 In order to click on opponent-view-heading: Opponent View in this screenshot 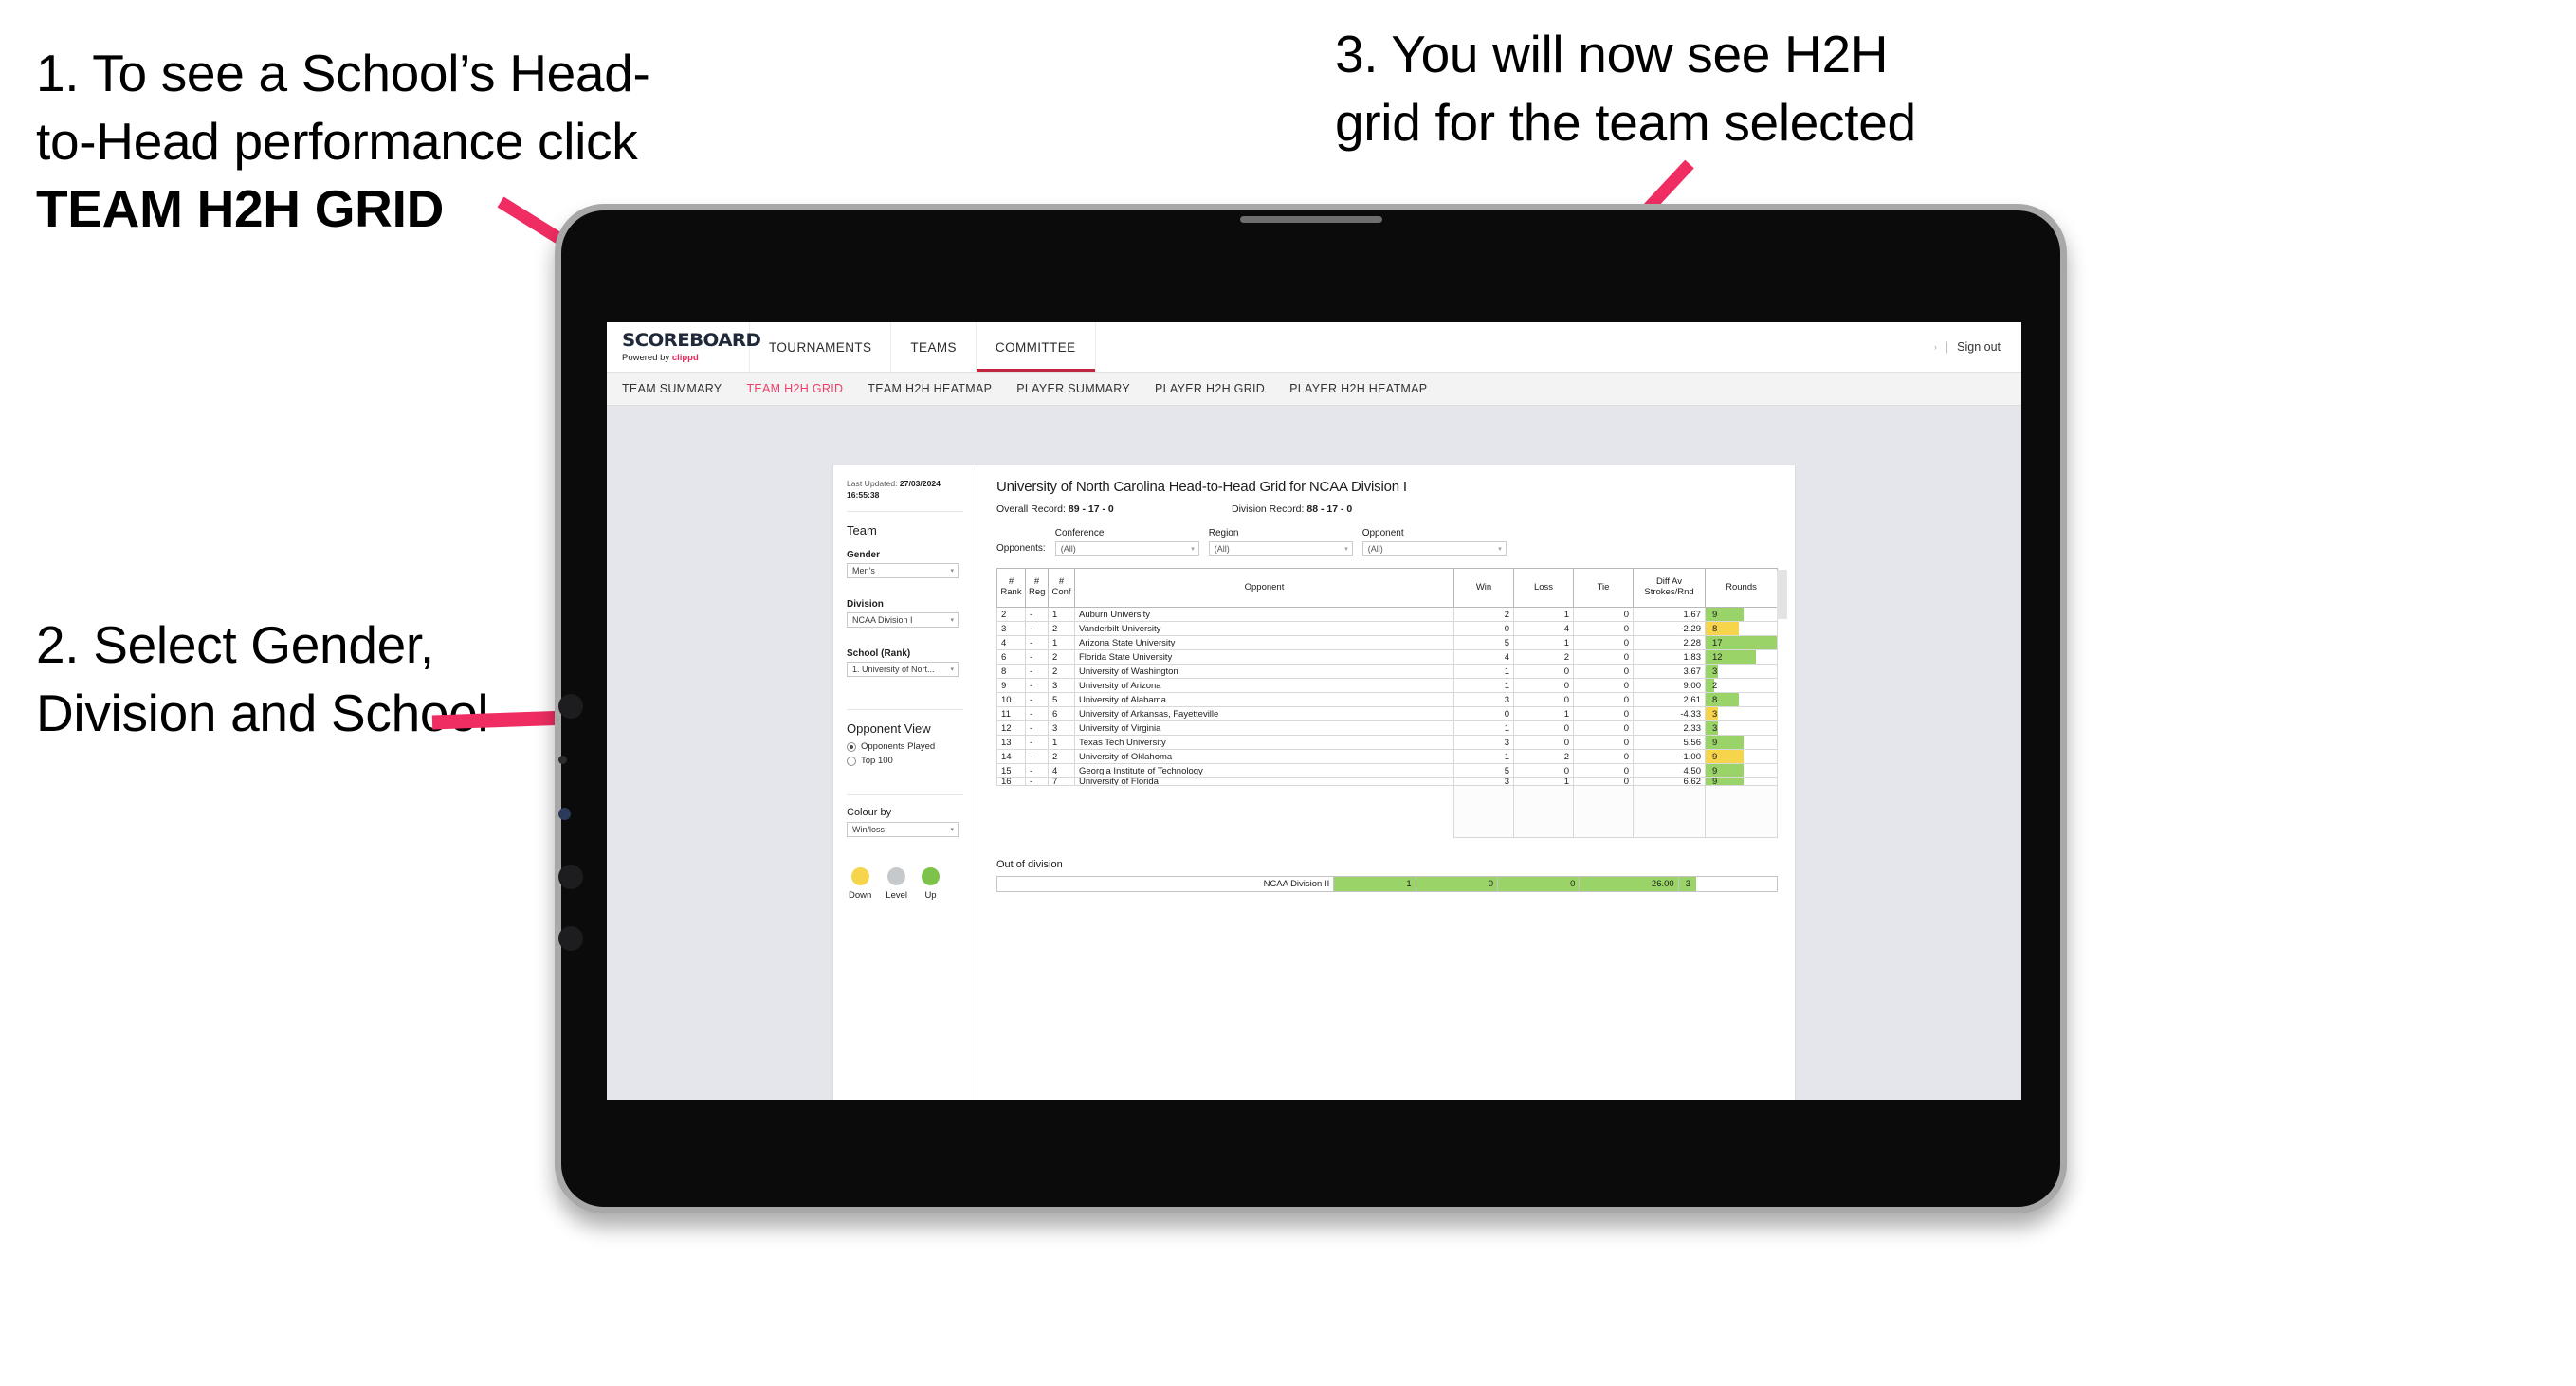, I will do `click(889, 729)`.